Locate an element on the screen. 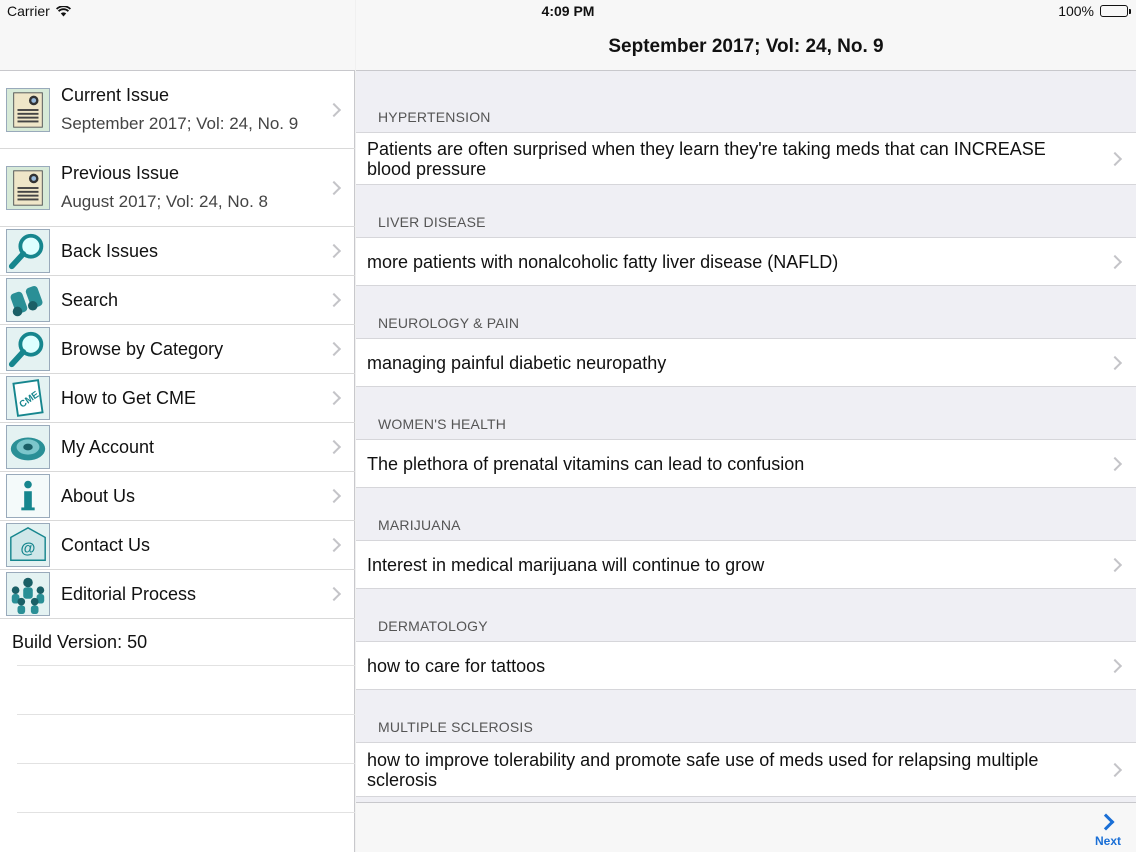  menu-item-subtitle: September 2017; Vol: 24, No. 9 is located at coordinates (180, 123).